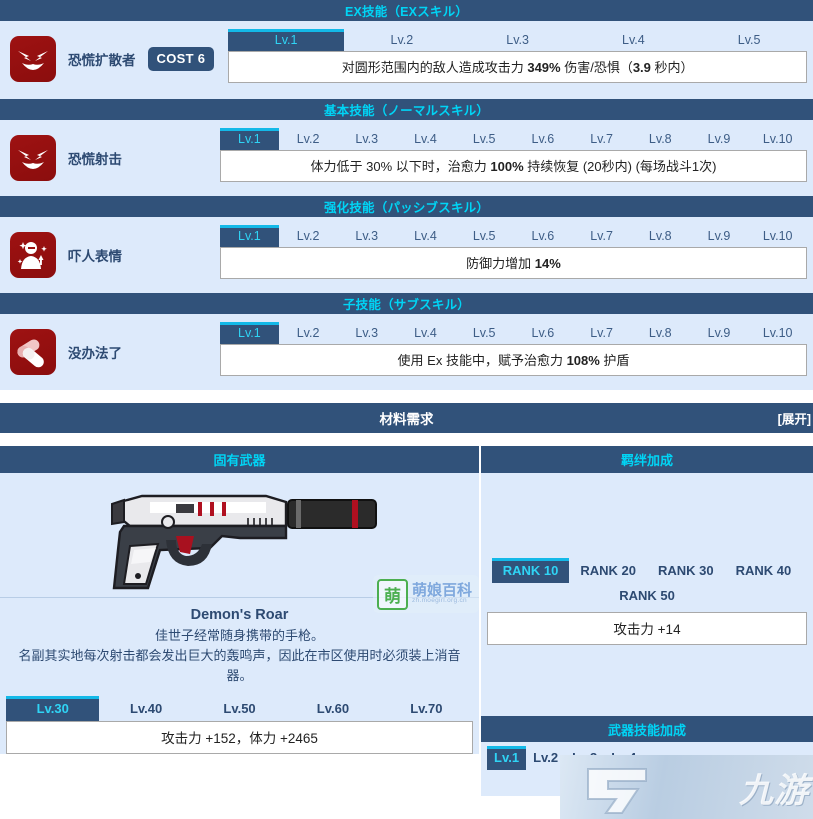 Image resolution: width=813 pixels, height=819 pixels. Describe the element at coordinates (507, 758) in the screenshot. I see `weapon-skill-tab-lv1: Lv.1` at that location.